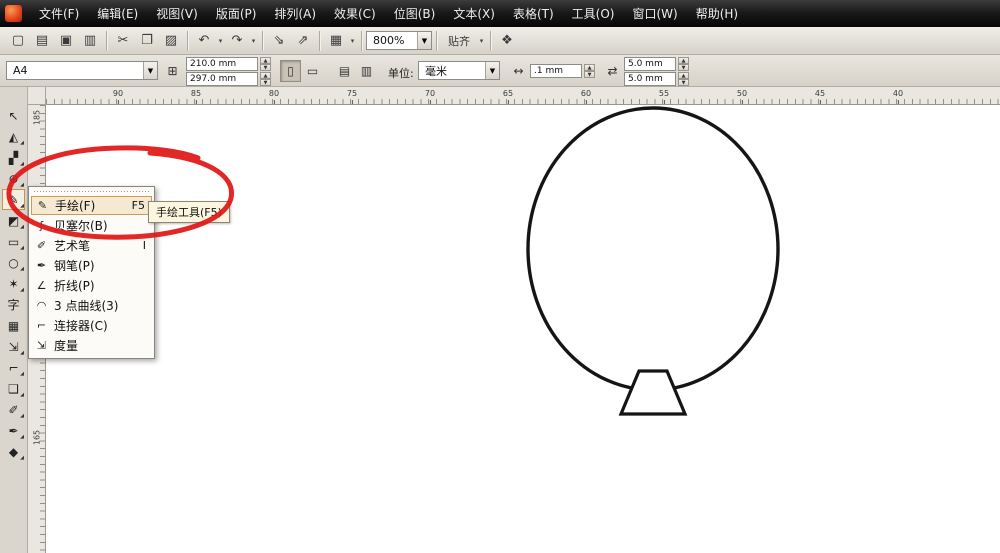 The width and height of the screenshot is (1000, 553). I want to click on zoom-level-combobox: 800% ▼, so click(399, 40).